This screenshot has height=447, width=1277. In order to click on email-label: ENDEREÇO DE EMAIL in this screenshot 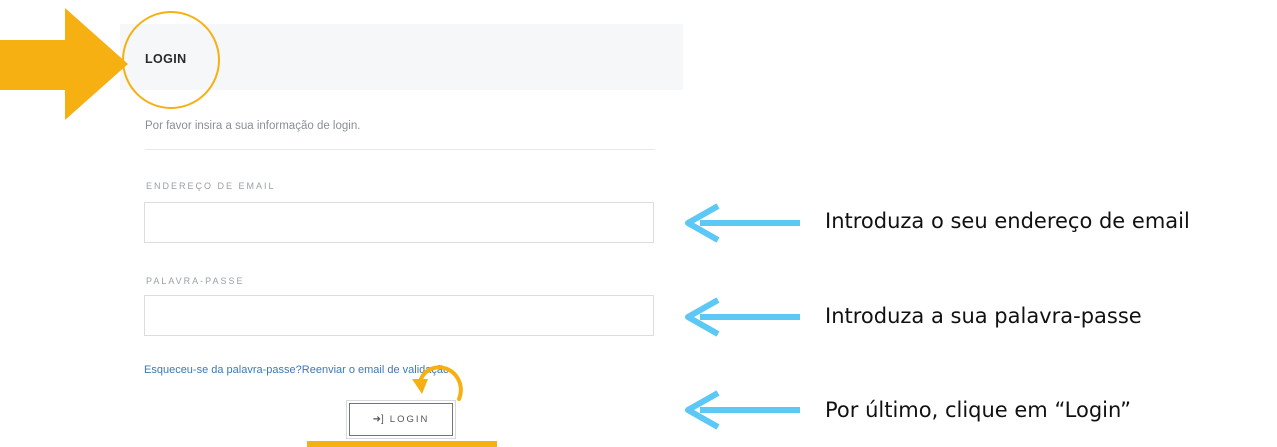, I will do `click(211, 186)`.